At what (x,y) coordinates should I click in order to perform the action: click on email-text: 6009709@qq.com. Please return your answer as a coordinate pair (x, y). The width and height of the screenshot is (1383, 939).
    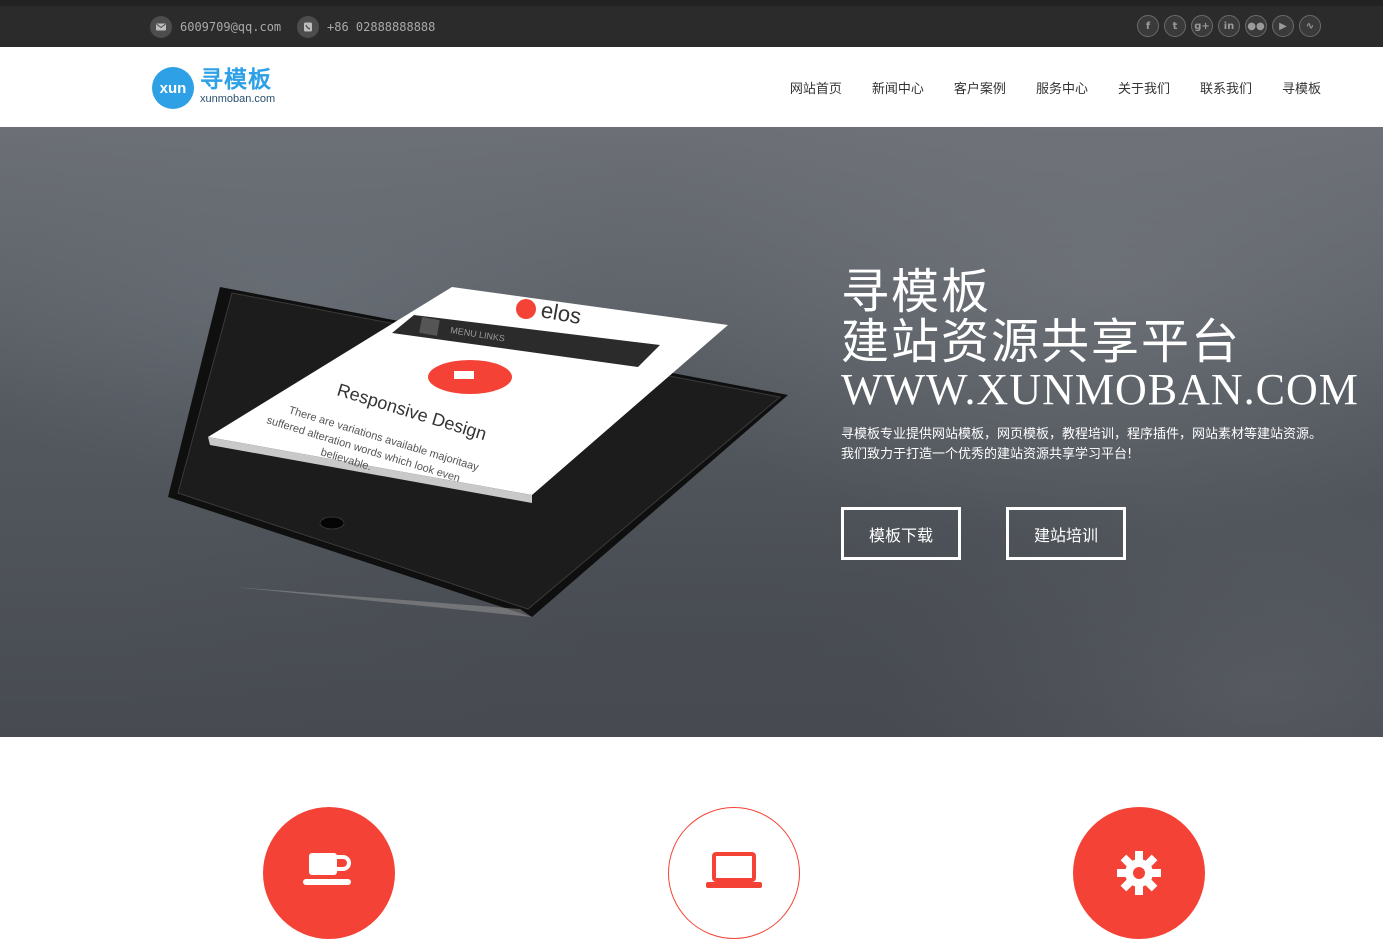
    Looking at the image, I should click on (231, 27).